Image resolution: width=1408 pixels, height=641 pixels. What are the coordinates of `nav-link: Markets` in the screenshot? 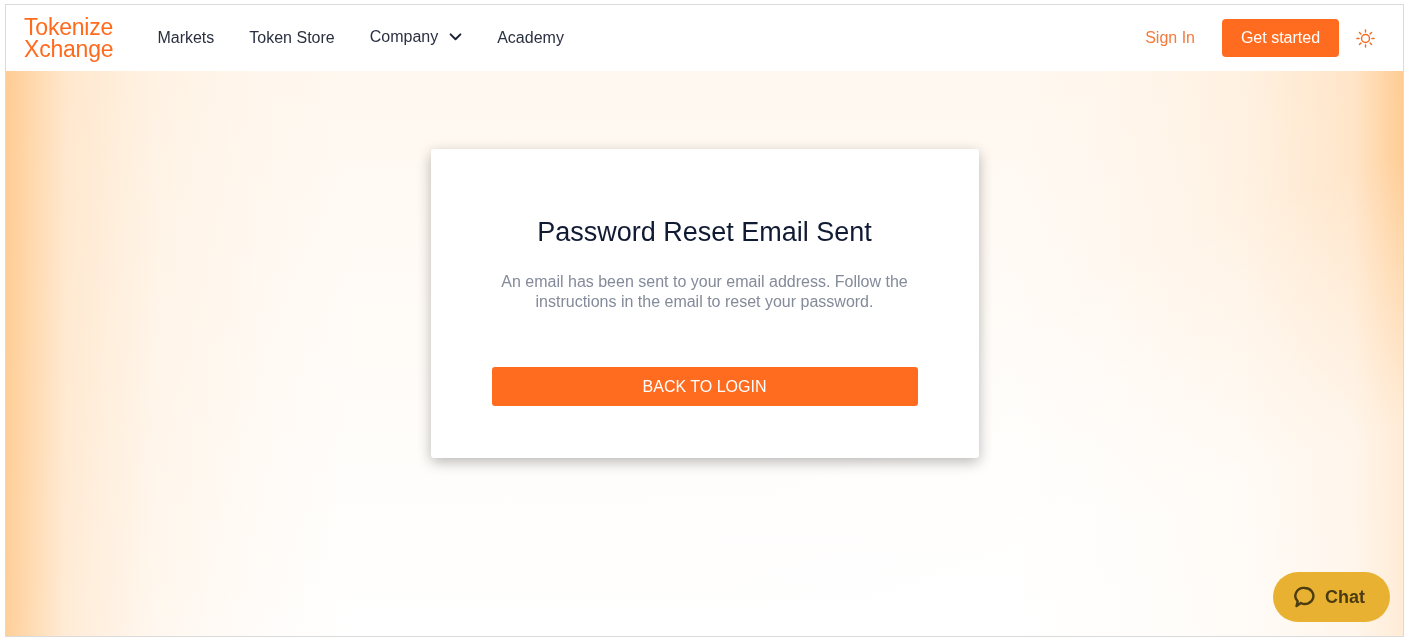 It's located at (186, 38).